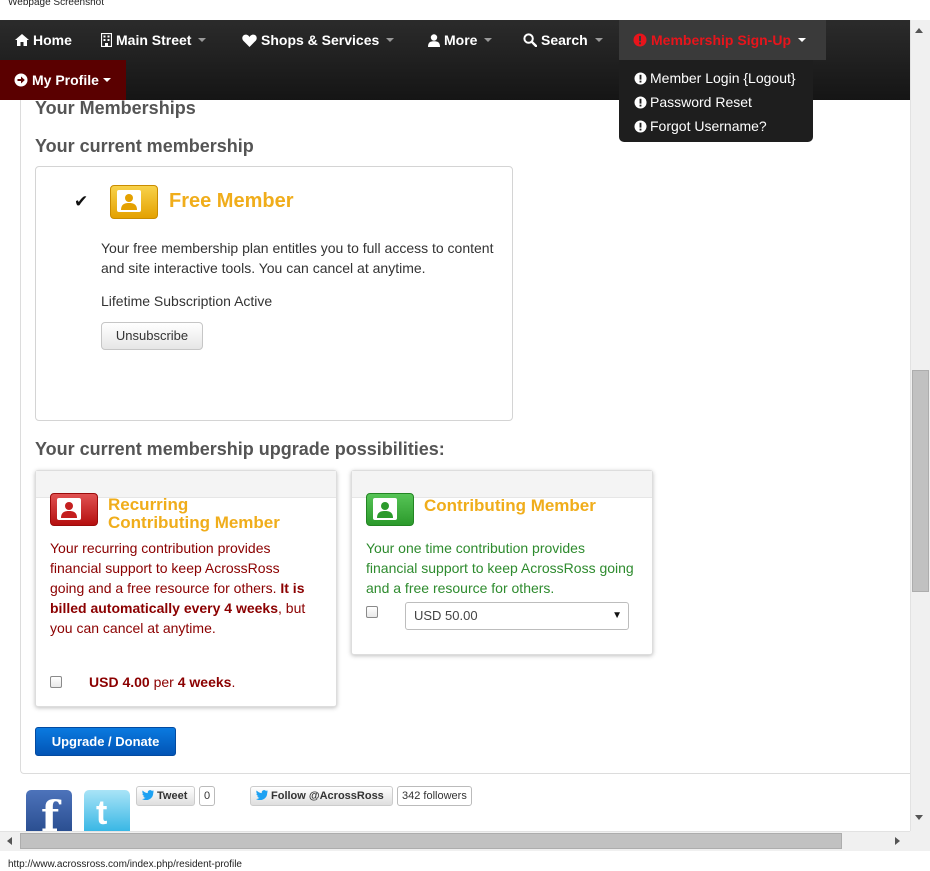 This screenshot has height=871, width=930. Describe the element at coordinates (517, 616) in the screenshot. I see `contribution-amount-select: USD 50.00 ▼` at that location.